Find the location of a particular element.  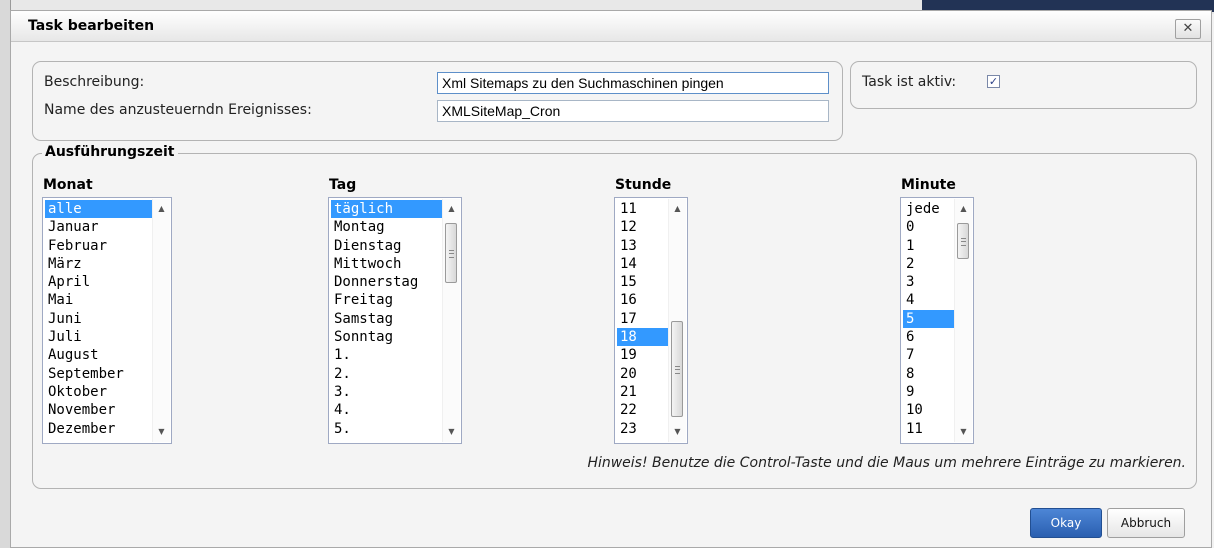

list-option: 19 is located at coordinates (642, 355).